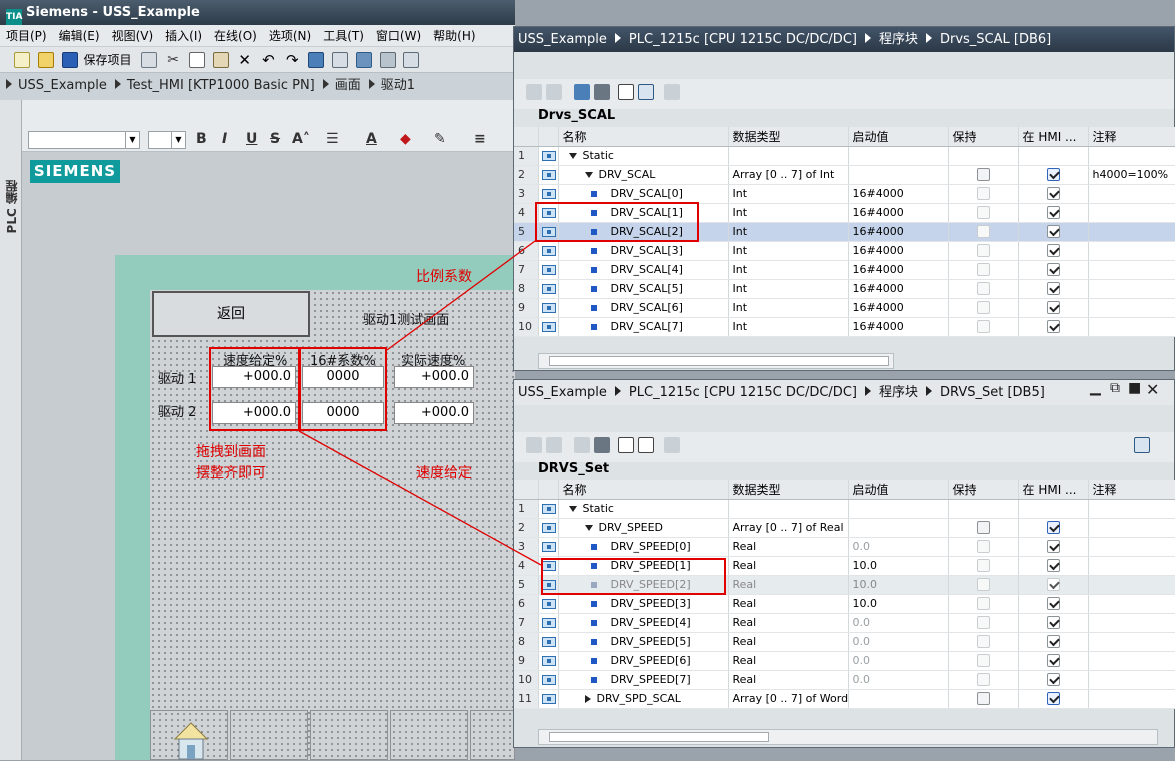 This screenshot has width=1175, height=761. What do you see at coordinates (79, 36) in the screenshot?
I see `menu-edit: 编辑(E)` at bounding box center [79, 36].